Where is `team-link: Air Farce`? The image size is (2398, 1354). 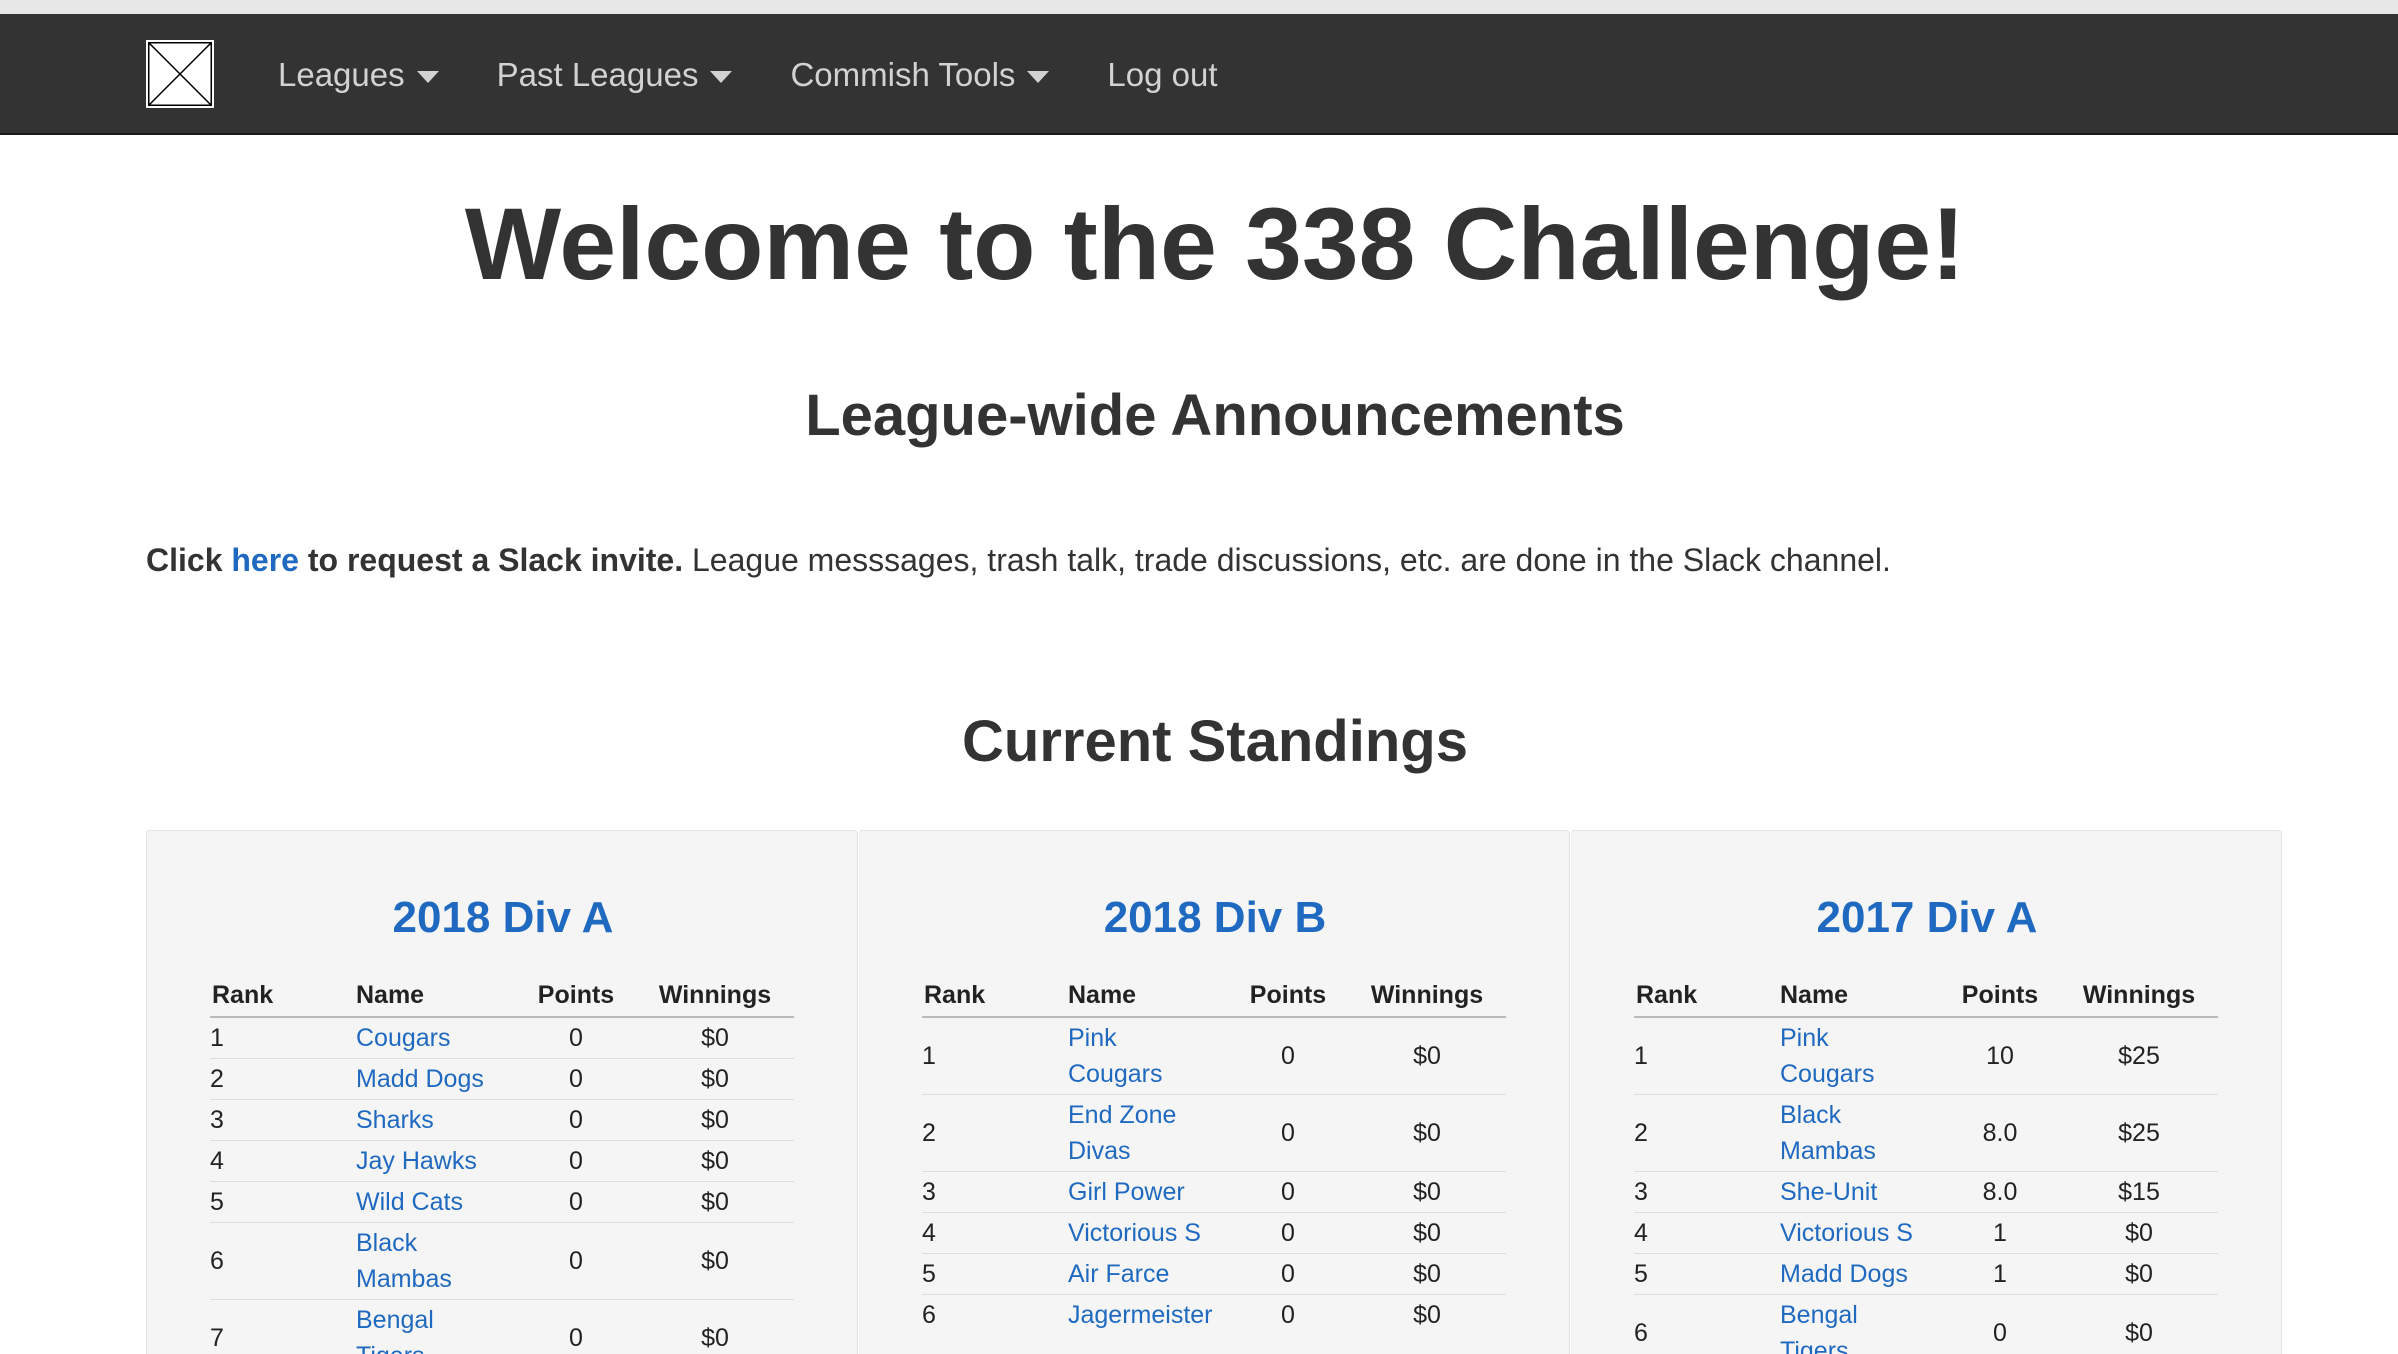 team-link: Air Farce is located at coordinates (1148, 1274).